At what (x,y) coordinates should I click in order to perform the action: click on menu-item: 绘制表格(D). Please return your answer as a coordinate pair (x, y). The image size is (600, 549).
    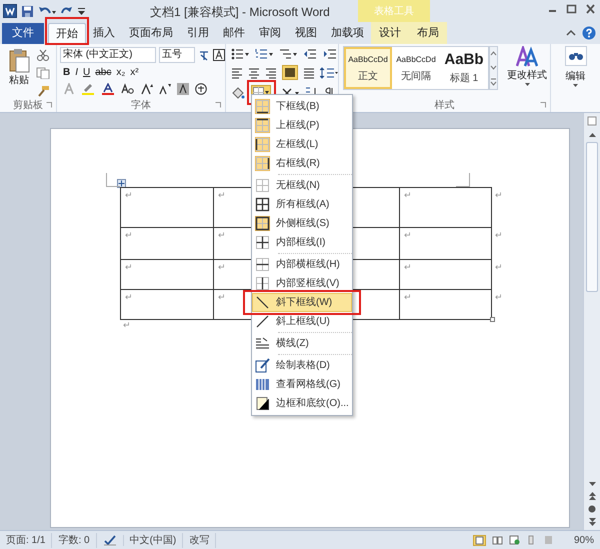
    Looking at the image, I should click on (302, 365).